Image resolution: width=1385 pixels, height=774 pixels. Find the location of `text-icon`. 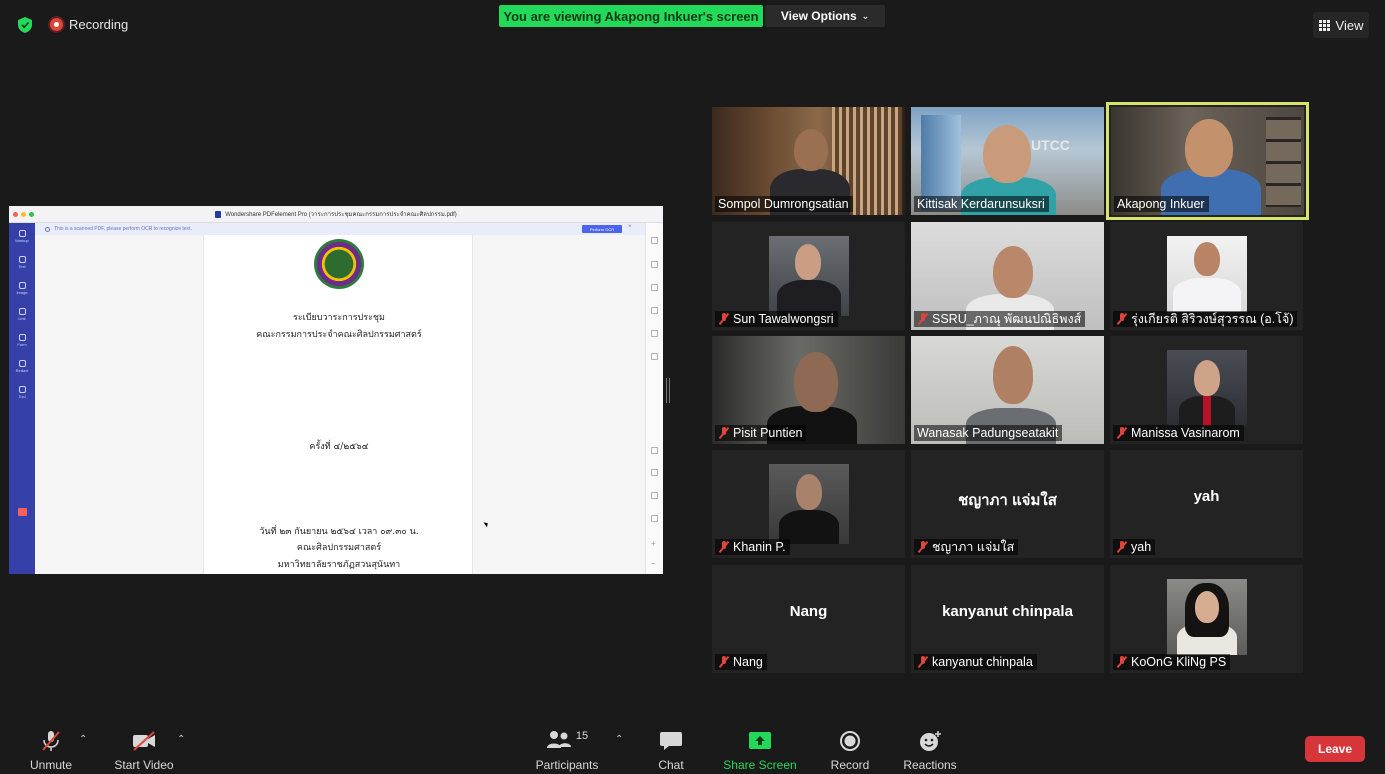

text-icon is located at coordinates (22, 259).